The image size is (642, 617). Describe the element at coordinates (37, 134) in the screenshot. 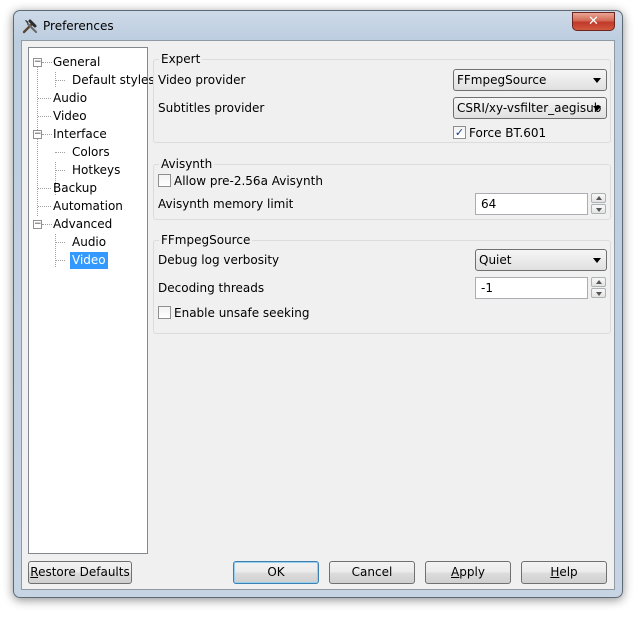

I see `collapse-interface-icon: −` at that location.